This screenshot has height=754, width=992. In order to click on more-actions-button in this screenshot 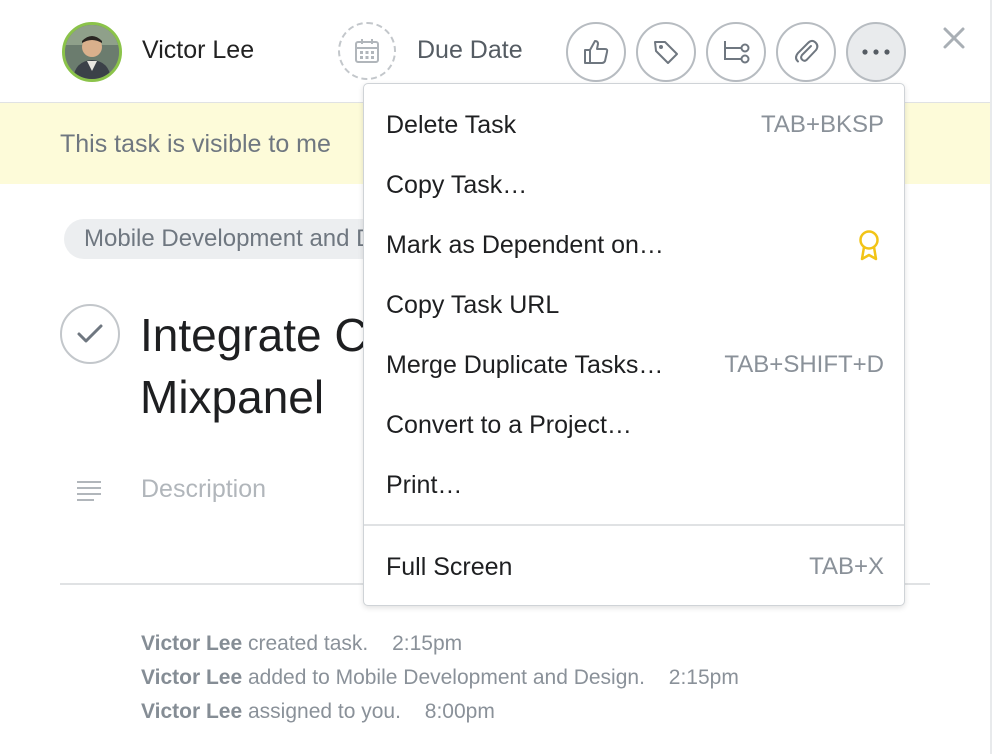, I will do `click(876, 52)`.